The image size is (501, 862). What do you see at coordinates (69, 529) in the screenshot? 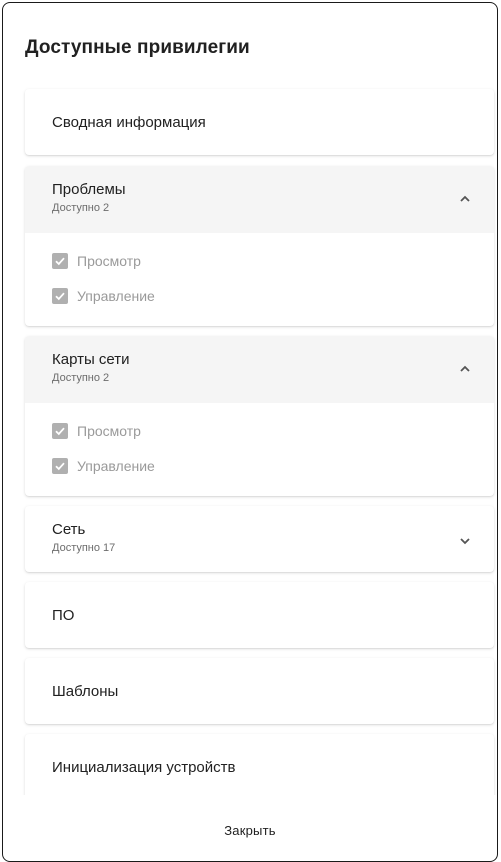
I see `section-title: Сеть` at bounding box center [69, 529].